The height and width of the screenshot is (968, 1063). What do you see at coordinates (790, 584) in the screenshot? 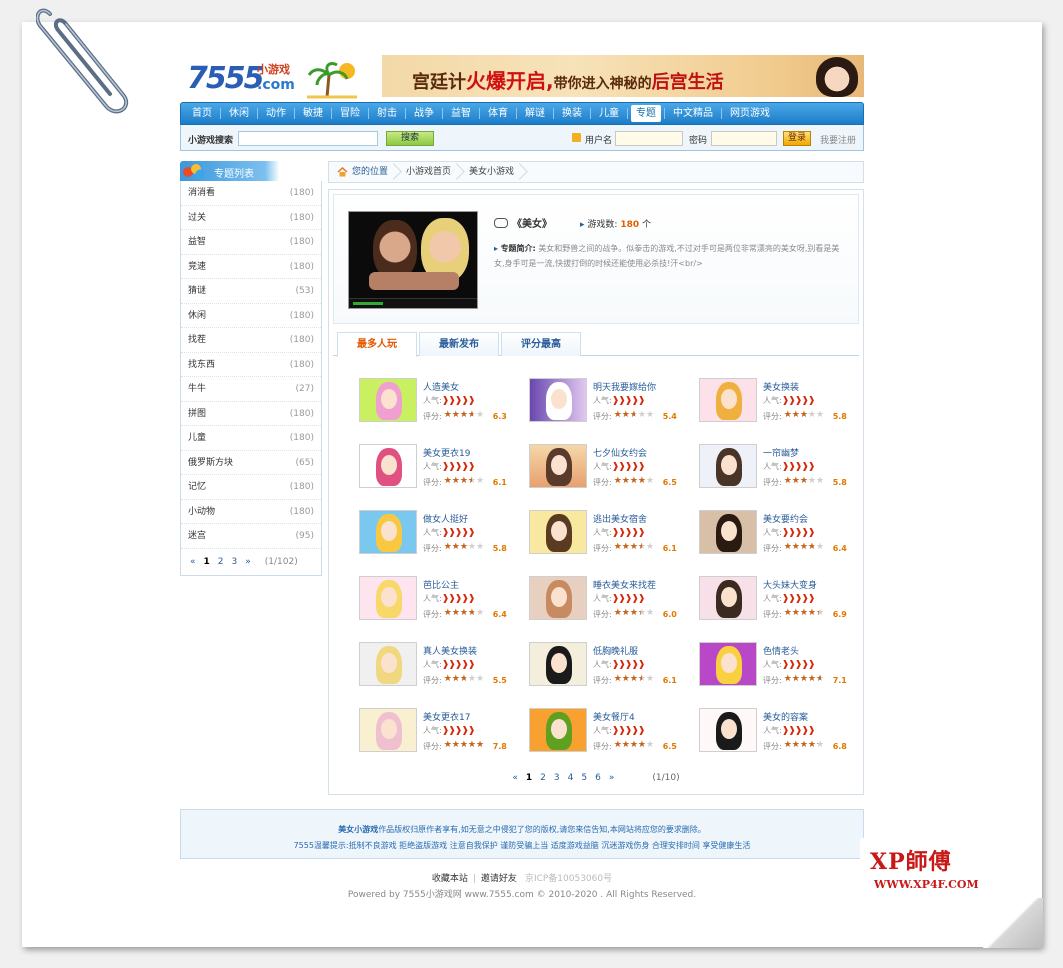
I see `game-title: 大头妹大变身` at bounding box center [790, 584].